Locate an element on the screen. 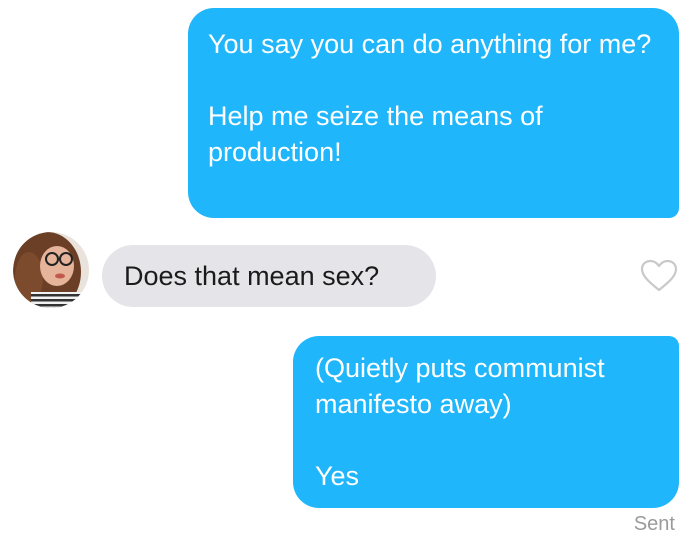  incoming-message-bubble: Does that mean sex? is located at coordinates (269, 276).